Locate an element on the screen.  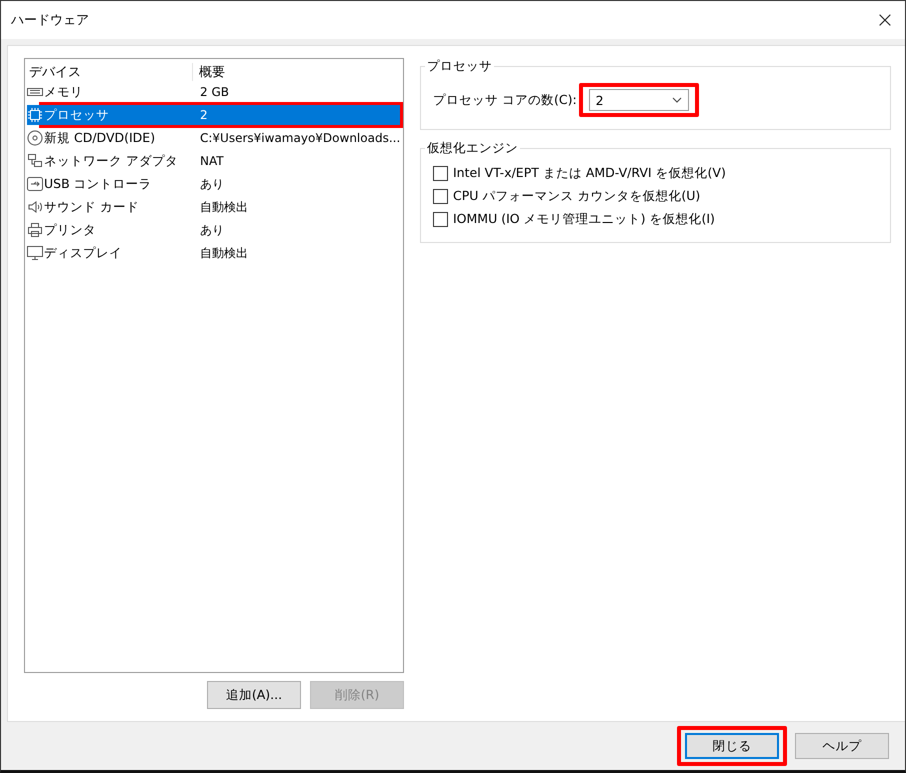
close-dialog-button: 閉じる is located at coordinates (732, 746).